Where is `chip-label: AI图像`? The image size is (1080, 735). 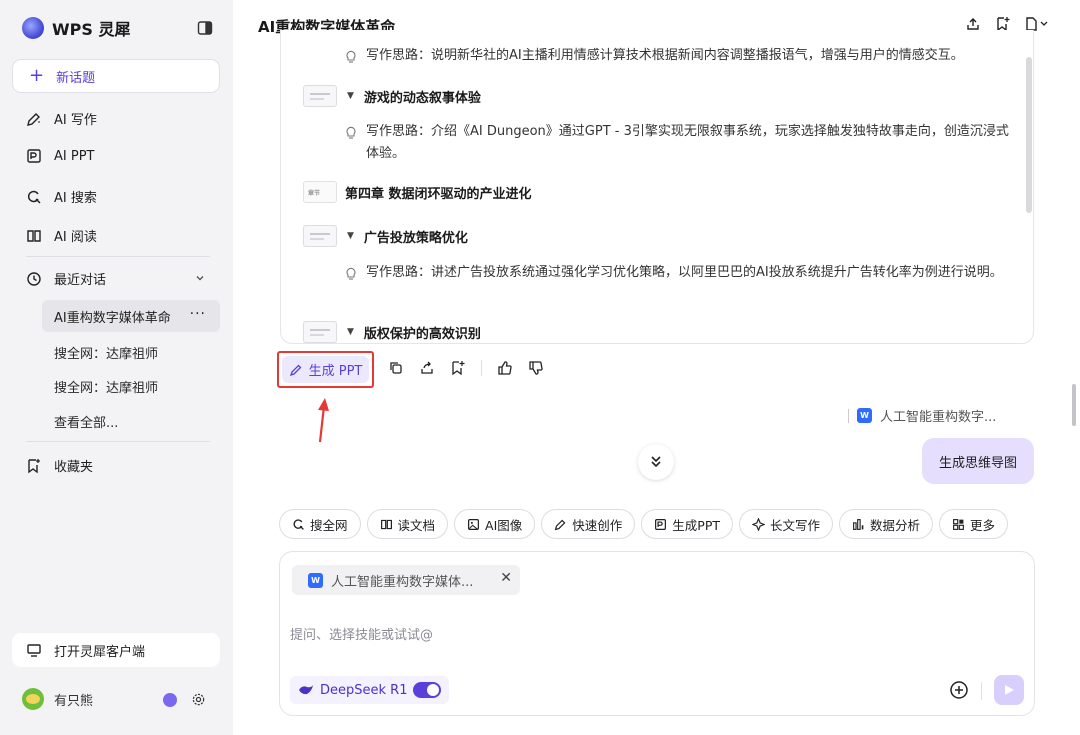 chip-label: AI图像 is located at coordinates (504, 525).